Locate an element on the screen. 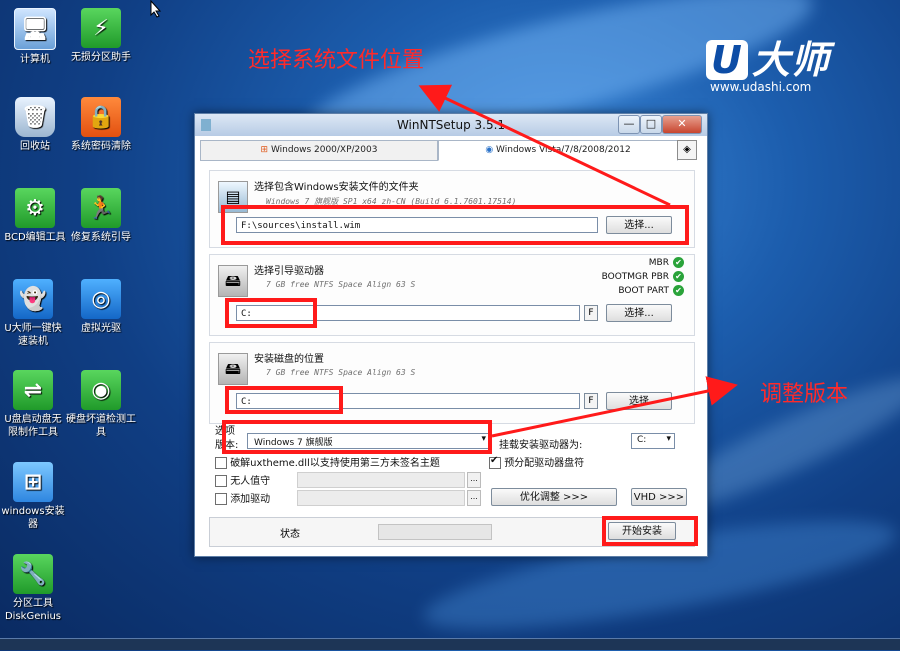 The width and height of the screenshot is (900, 651). tab-windows-vista-7: ◉ Windows Vista/7/8/2008/2012 is located at coordinates (558, 150).